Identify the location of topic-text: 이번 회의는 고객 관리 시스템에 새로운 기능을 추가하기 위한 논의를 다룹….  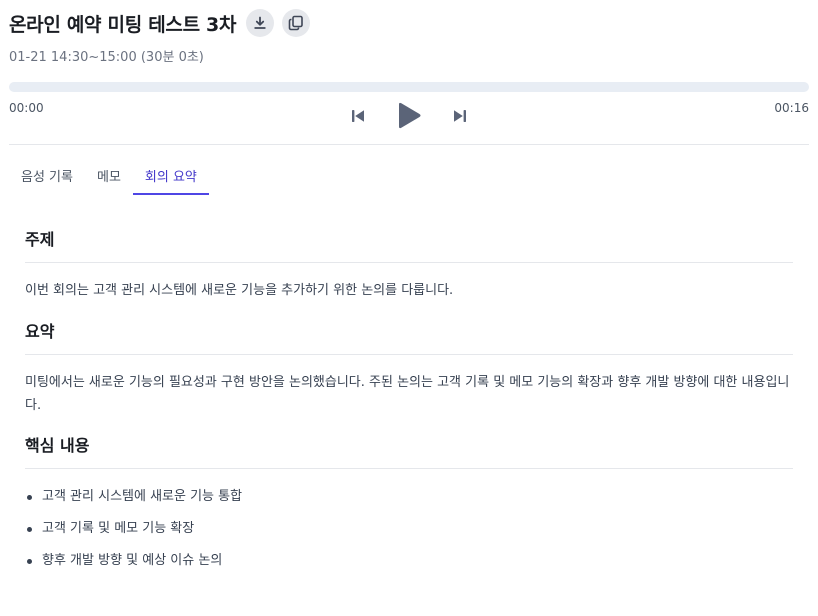
(239, 290).